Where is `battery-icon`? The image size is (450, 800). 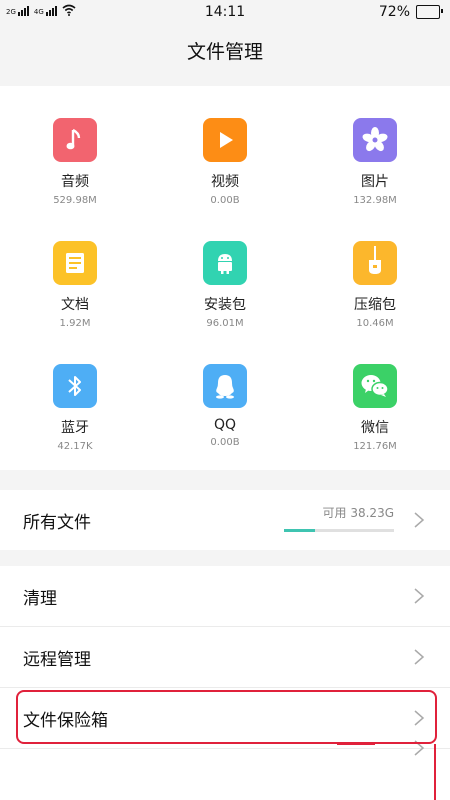 battery-icon is located at coordinates (429, 12).